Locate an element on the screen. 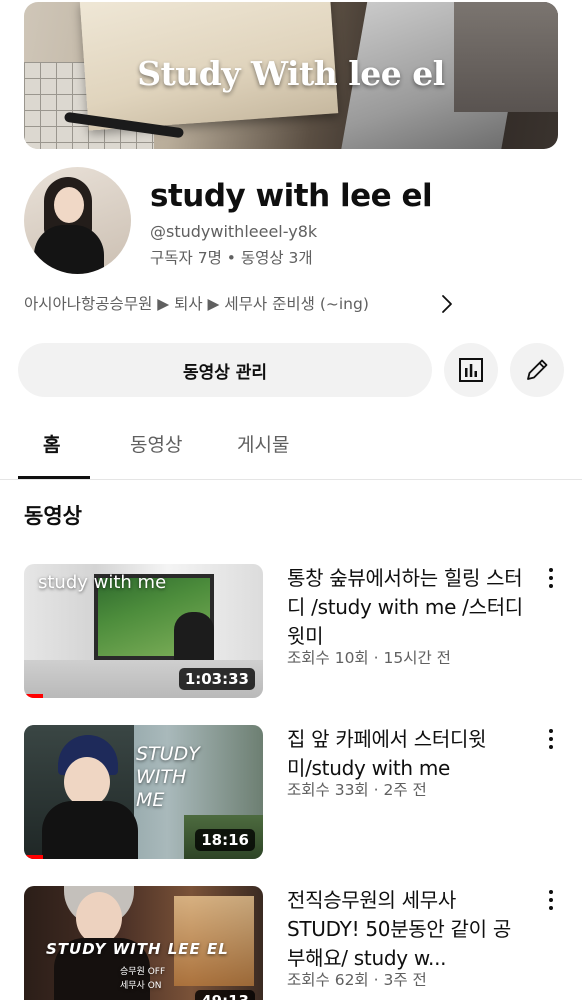 The width and height of the screenshot is (582, 1000). analytics-button is located at coordinates (471, 370).